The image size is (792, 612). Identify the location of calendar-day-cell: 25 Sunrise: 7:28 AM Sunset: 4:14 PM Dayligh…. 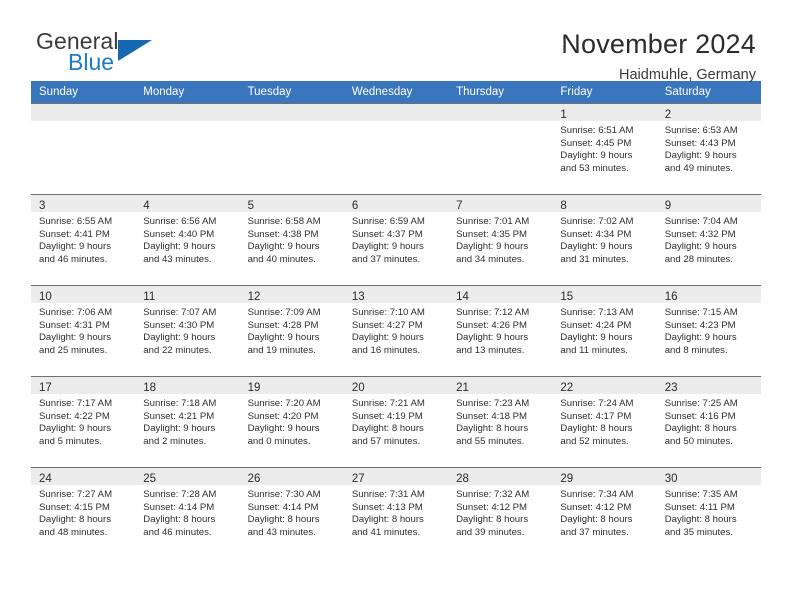
(187, 512).